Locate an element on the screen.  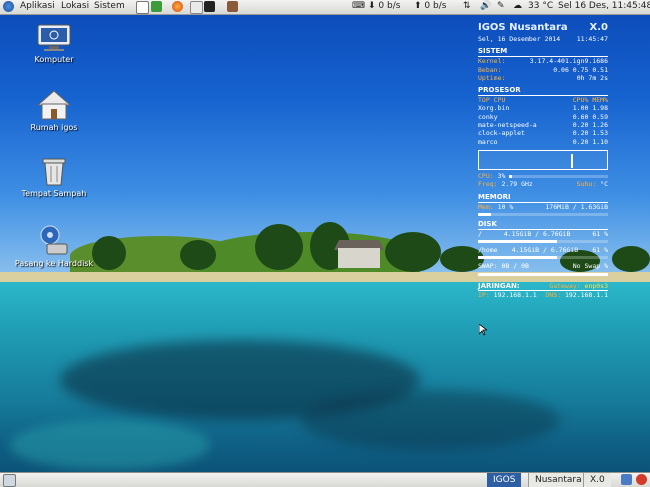
clock: Sel 16 Des, 11:45:48 is located at coordinates (604, 6).